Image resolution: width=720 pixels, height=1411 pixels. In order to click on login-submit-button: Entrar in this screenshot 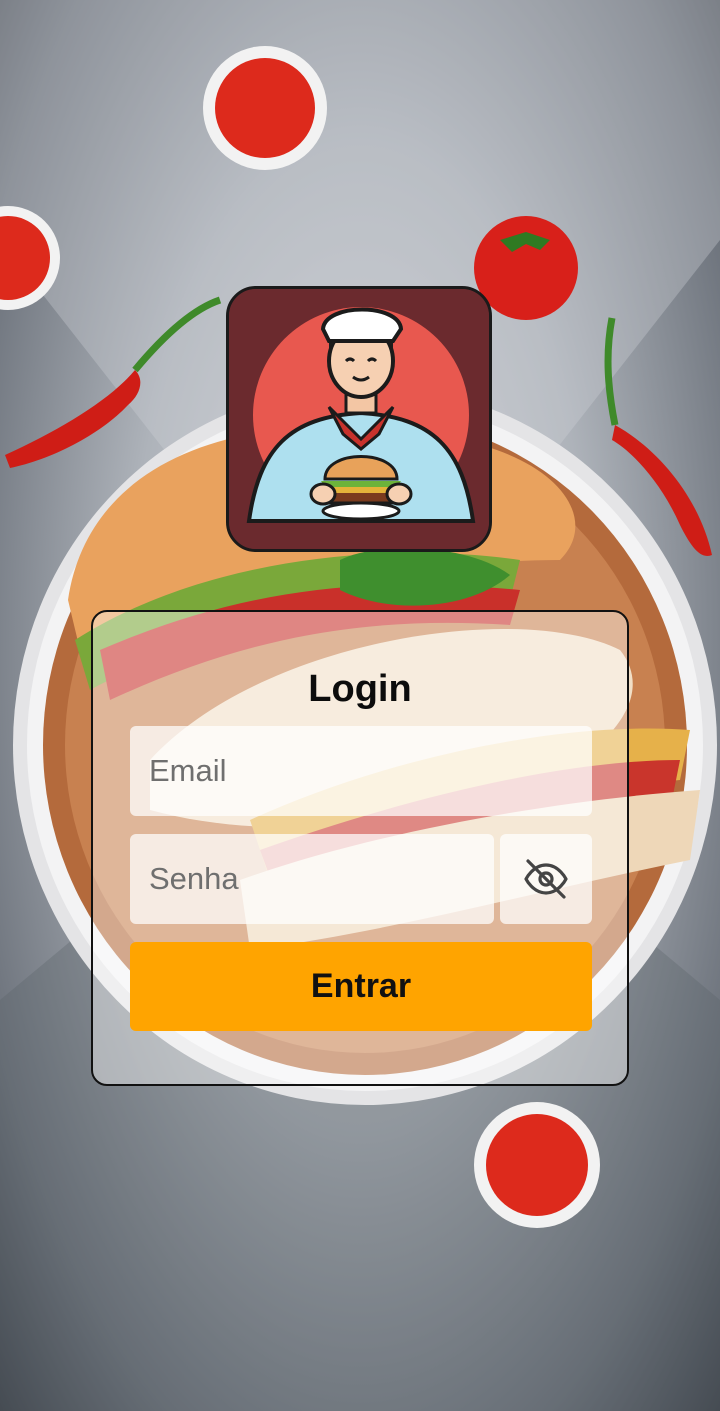, I will do `click(361, 986)`.